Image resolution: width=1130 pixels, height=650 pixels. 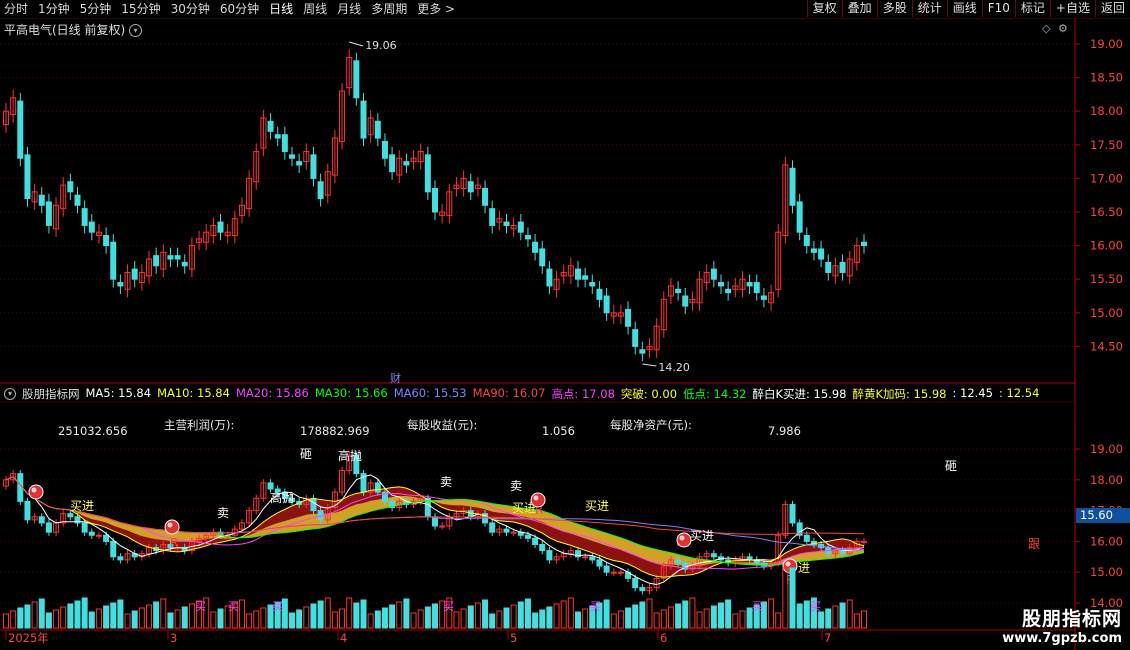 What do you see at coordinates (1103, 515) in the screenshot?
I see `current-price-tag: 15.60` at bounding box center [1103, 515].